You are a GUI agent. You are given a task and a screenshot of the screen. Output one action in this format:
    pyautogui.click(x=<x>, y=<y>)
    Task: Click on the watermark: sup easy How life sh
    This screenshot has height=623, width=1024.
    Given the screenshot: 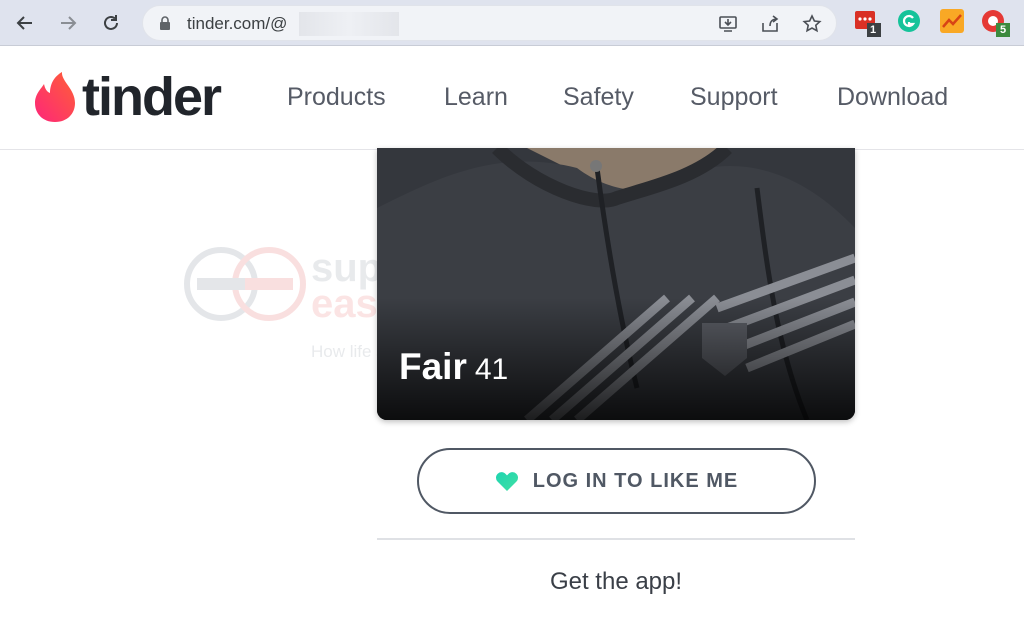 What is the action you would take?
    pyautogui.click(x=291, y=303)
    